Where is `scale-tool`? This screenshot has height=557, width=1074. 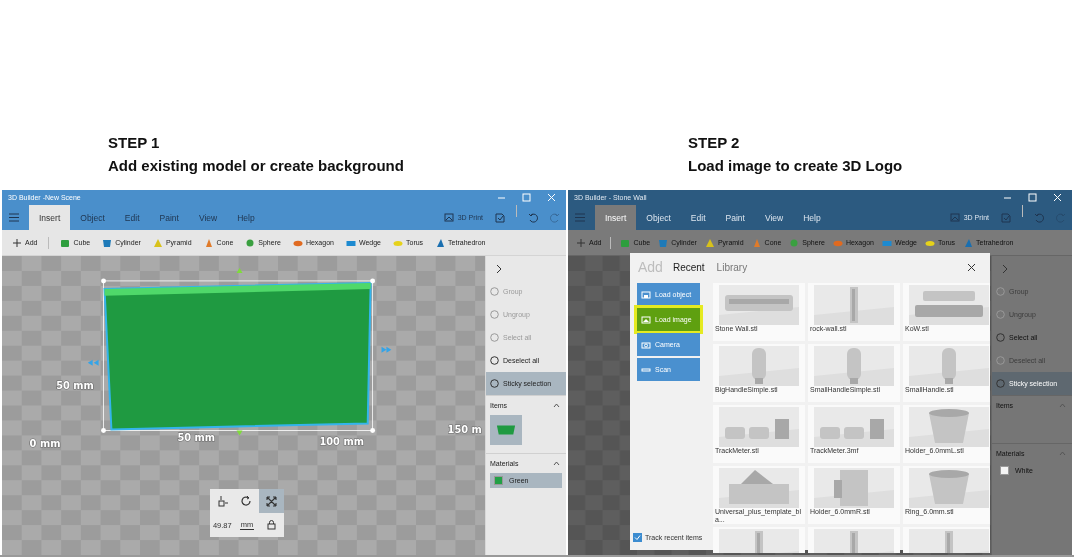 scale-tool is located at coordinates (271, 501).